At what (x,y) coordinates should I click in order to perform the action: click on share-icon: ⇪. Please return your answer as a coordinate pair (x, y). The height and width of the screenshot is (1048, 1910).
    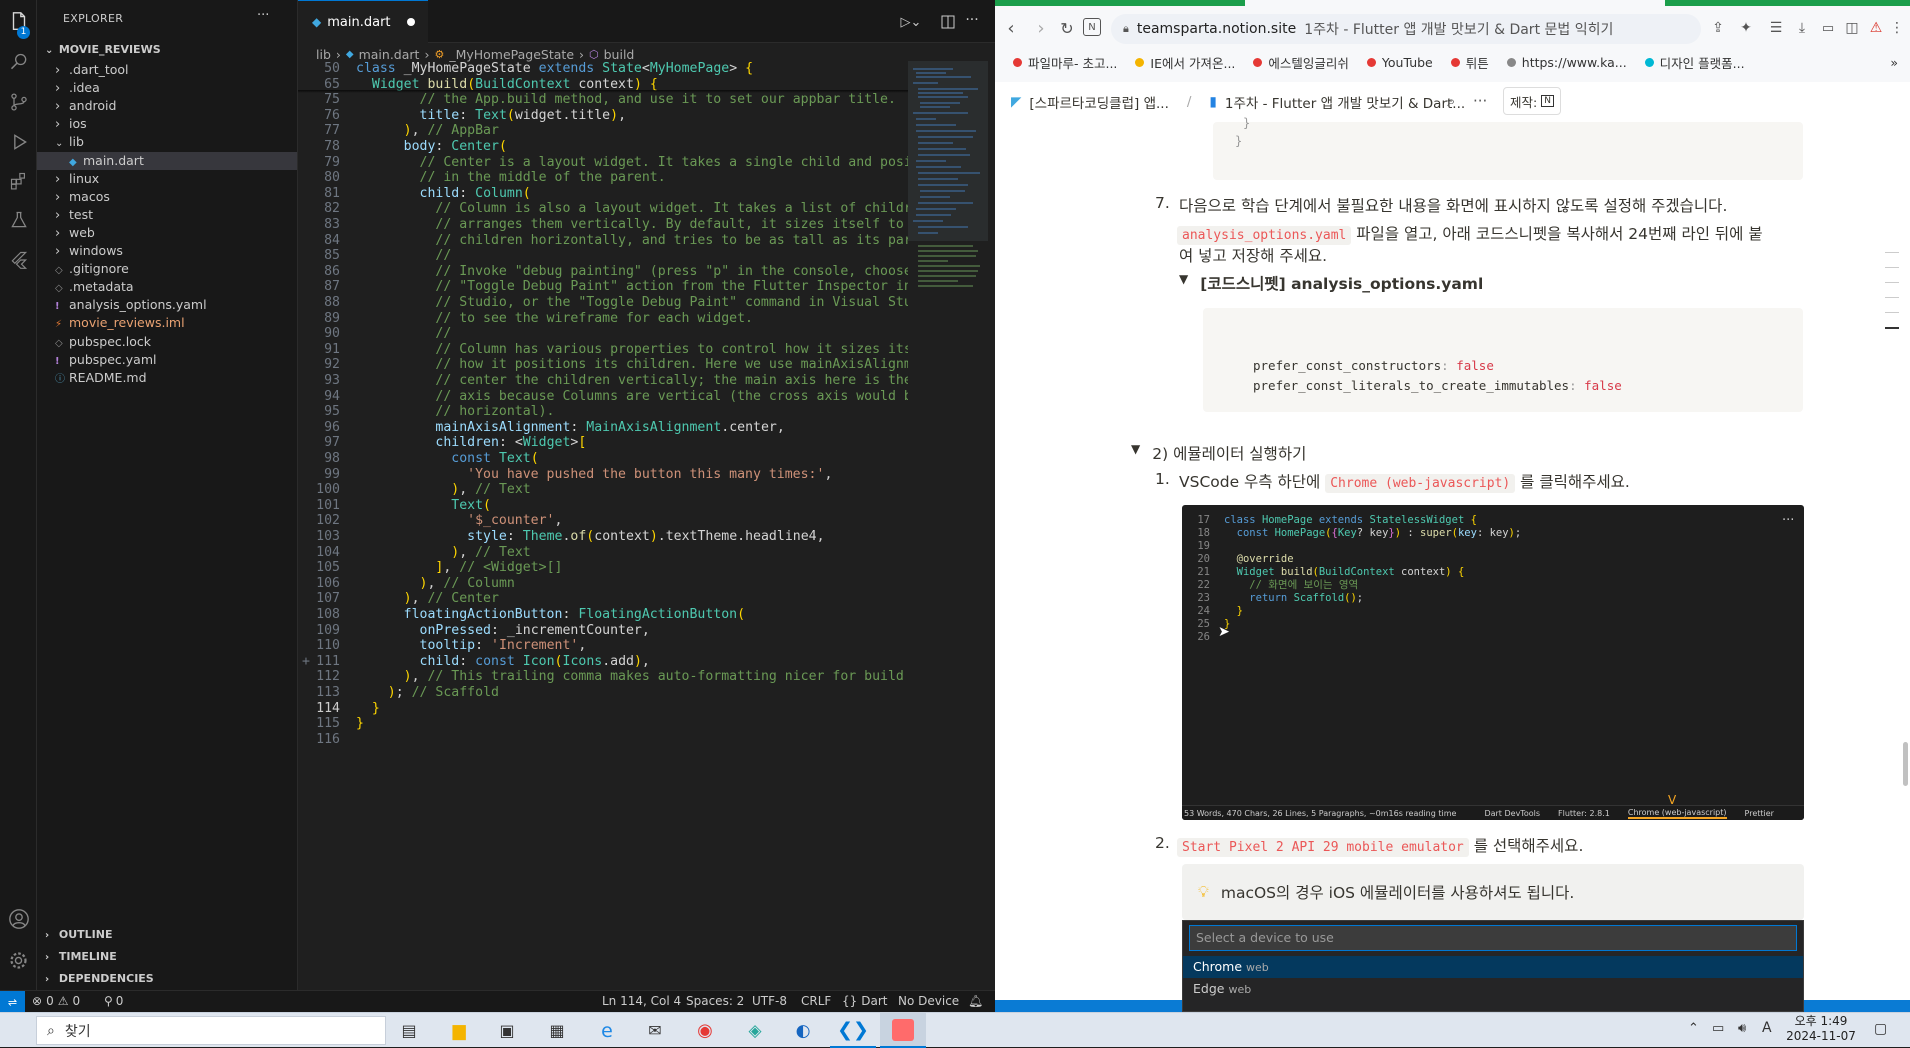
    Looking at the image, I should click on (1718, 28).